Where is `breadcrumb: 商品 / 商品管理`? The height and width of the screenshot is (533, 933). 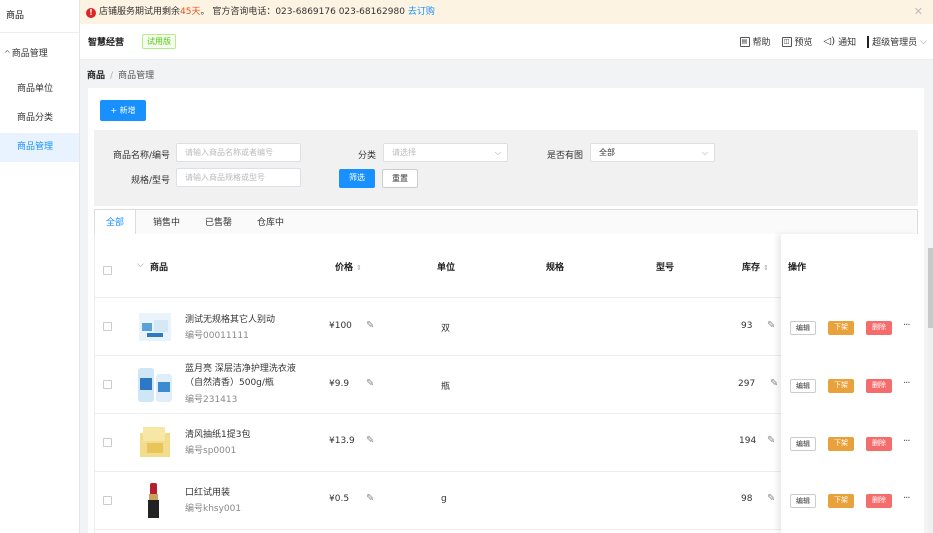
breadcrumb: 商品 / 商品管理 is located at coordinates (120, 74).